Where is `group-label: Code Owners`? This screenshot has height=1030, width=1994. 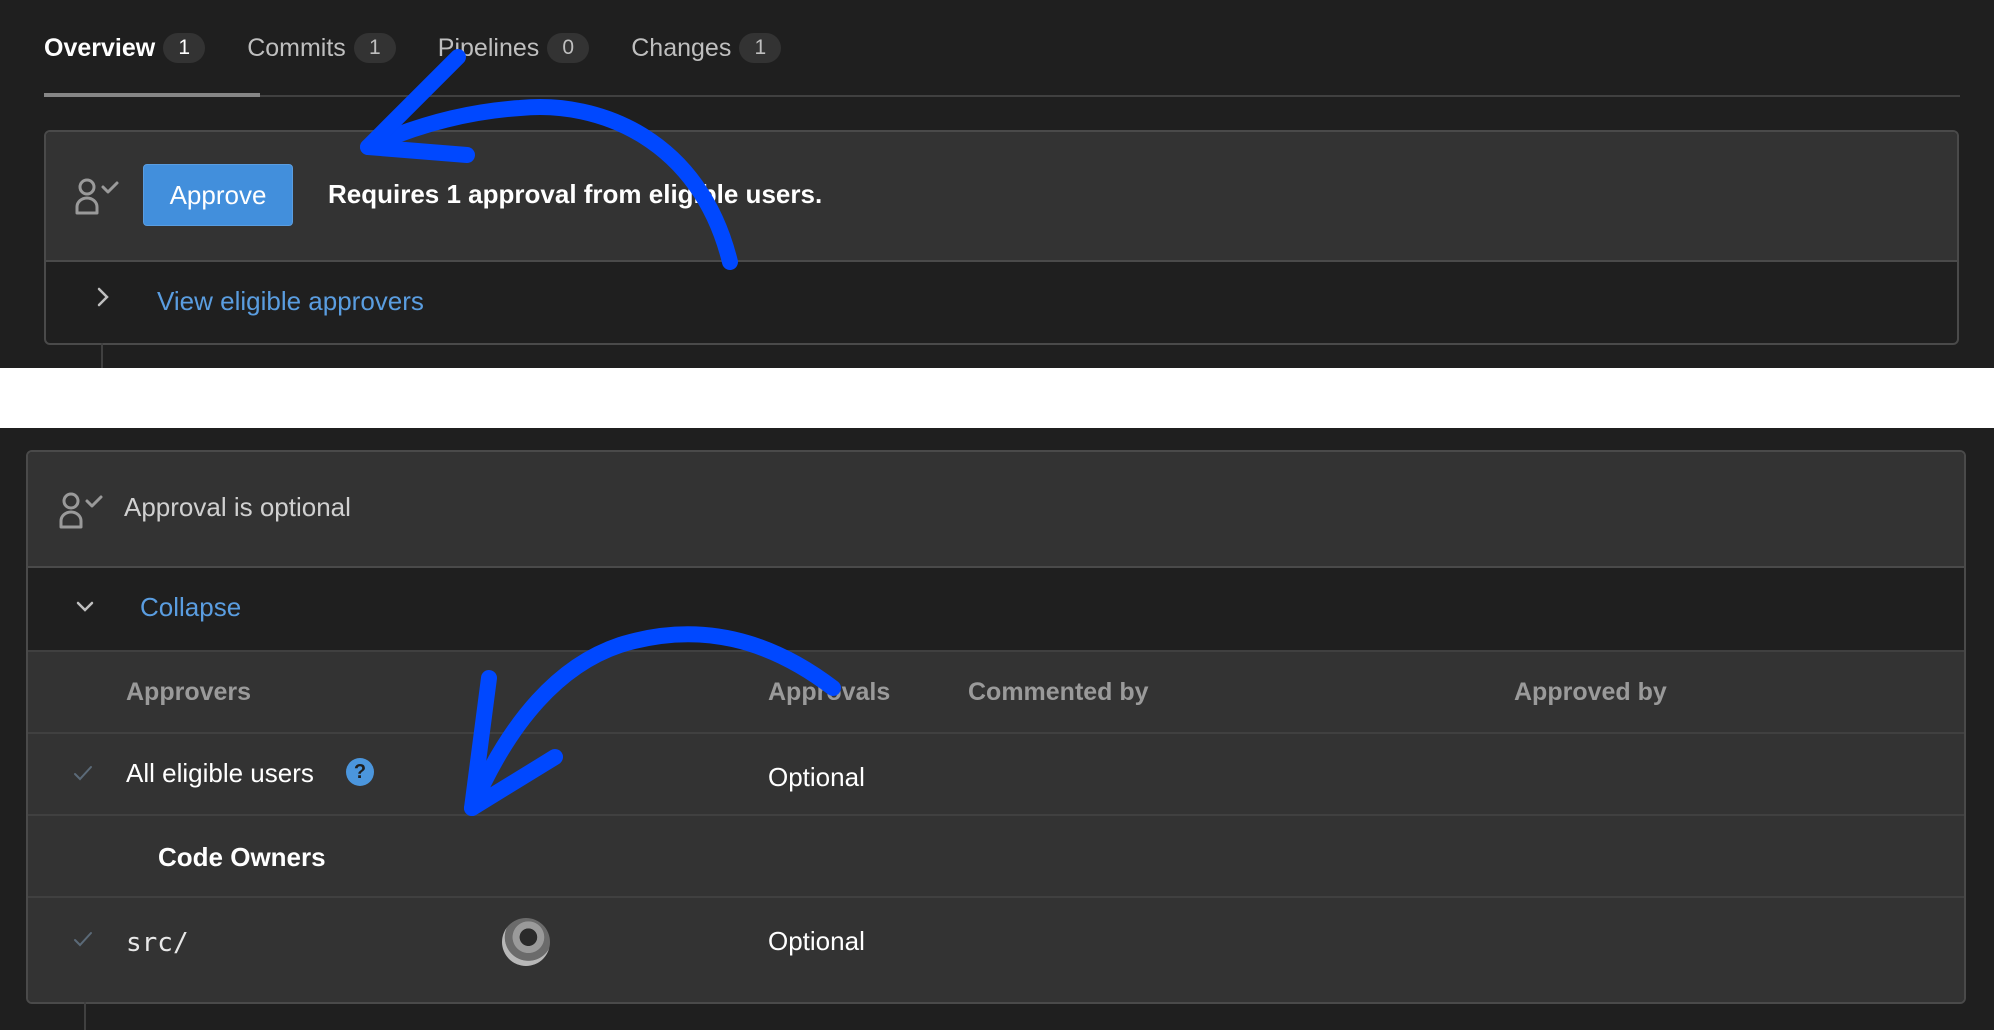 group-label: Code Owners is located at coordinates (242, 857).